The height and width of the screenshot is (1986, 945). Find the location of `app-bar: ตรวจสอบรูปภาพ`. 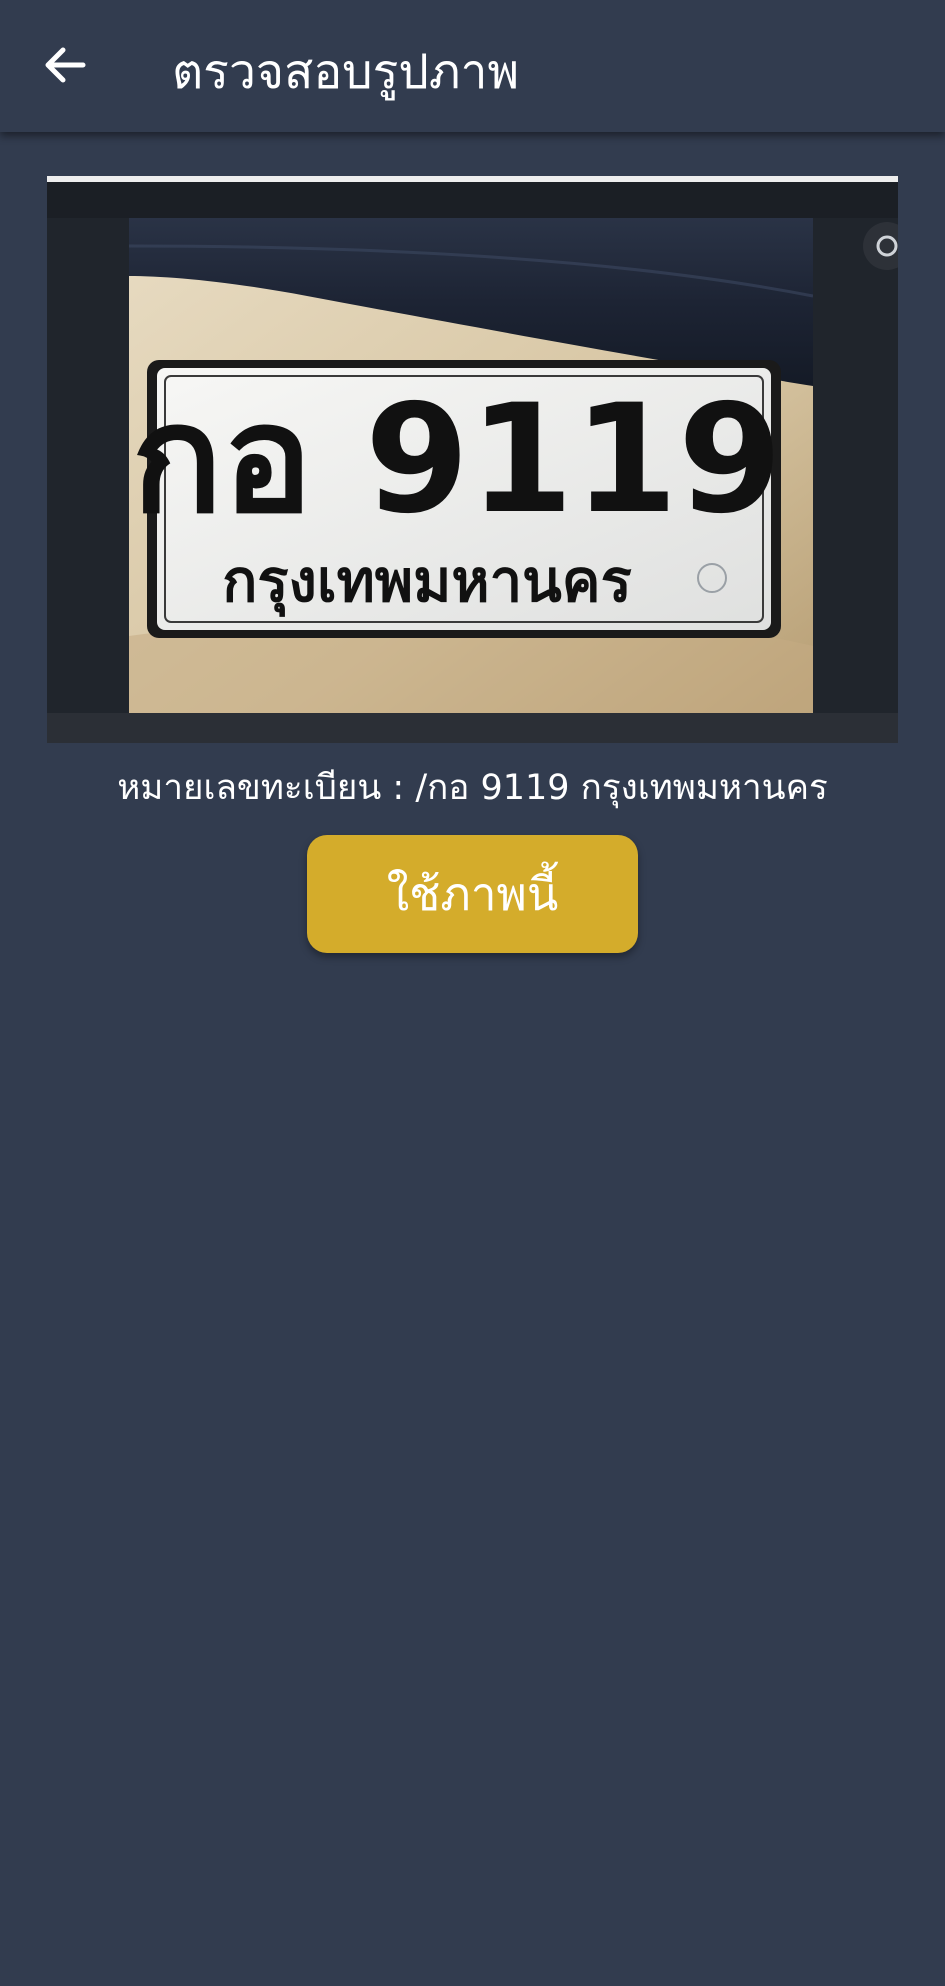

app-bar: ตรวจสอบรูปภาพ is located at coordinates (472, 66).